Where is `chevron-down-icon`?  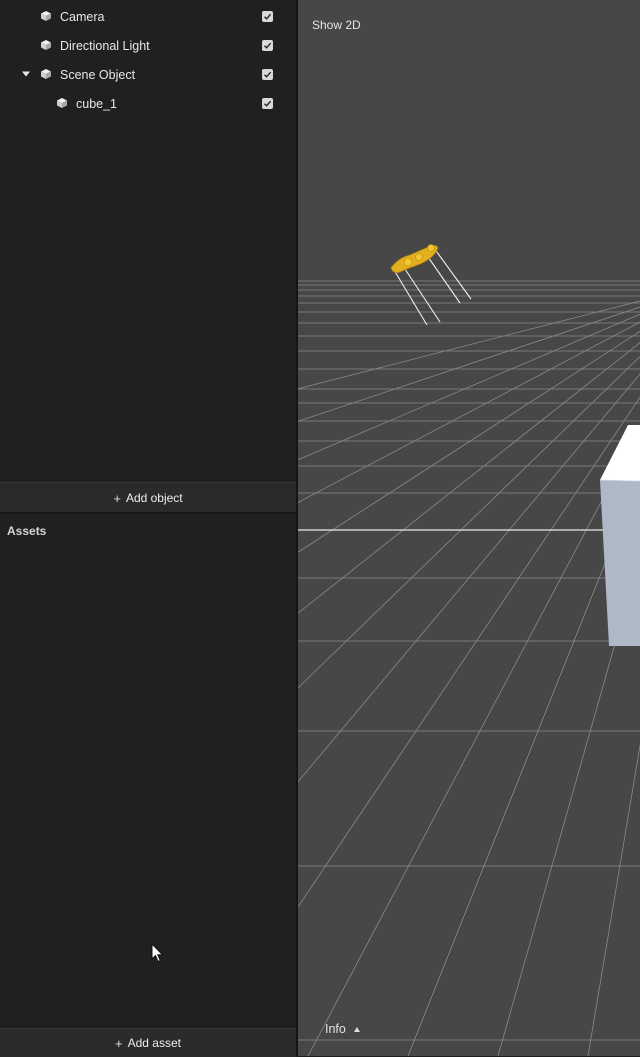 chevron-down-icon is located at coordinates (26, 74).